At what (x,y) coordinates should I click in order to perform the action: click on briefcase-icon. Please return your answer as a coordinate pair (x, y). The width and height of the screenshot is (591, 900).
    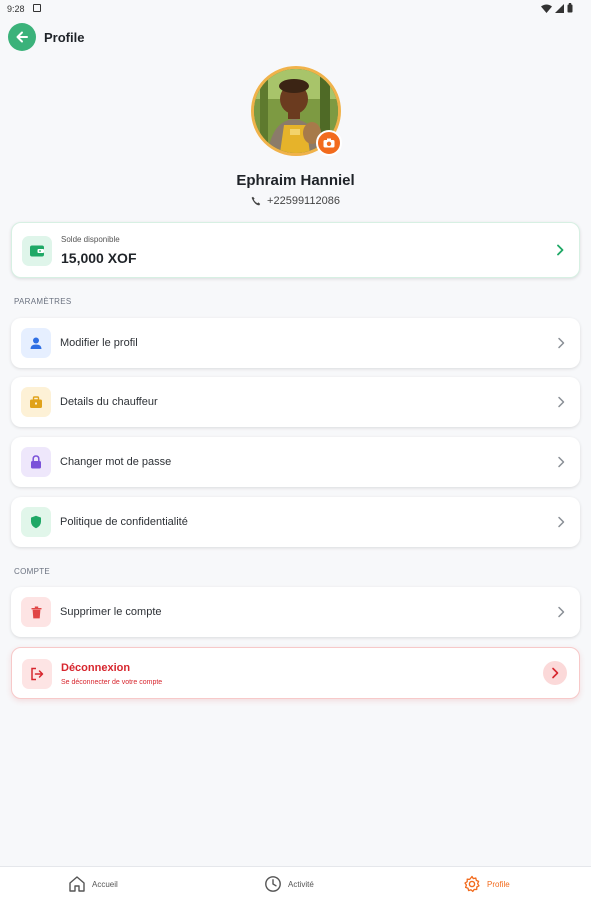
    Looking at the image, I should click on (36, 401).